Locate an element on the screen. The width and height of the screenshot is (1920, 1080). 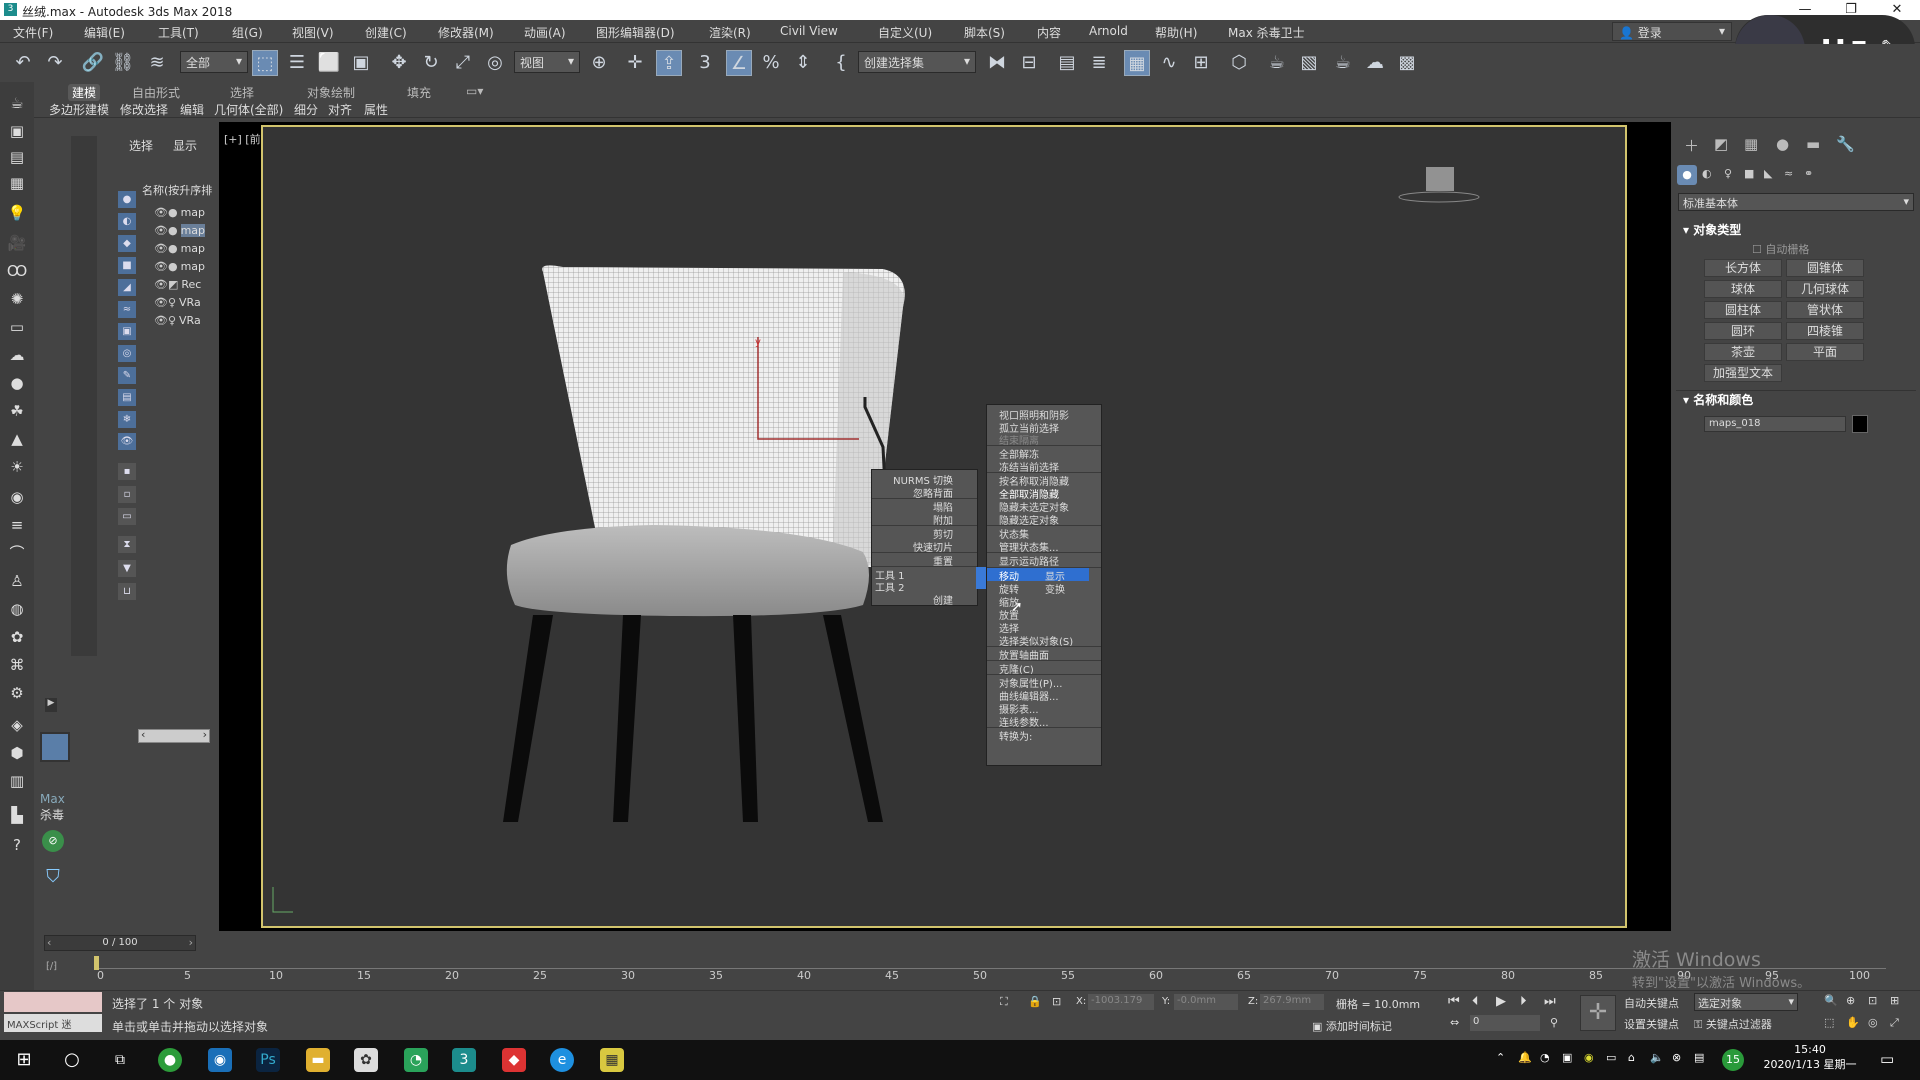
key-mode-icon: ⚲ is located at coordinates (1554, 1022).